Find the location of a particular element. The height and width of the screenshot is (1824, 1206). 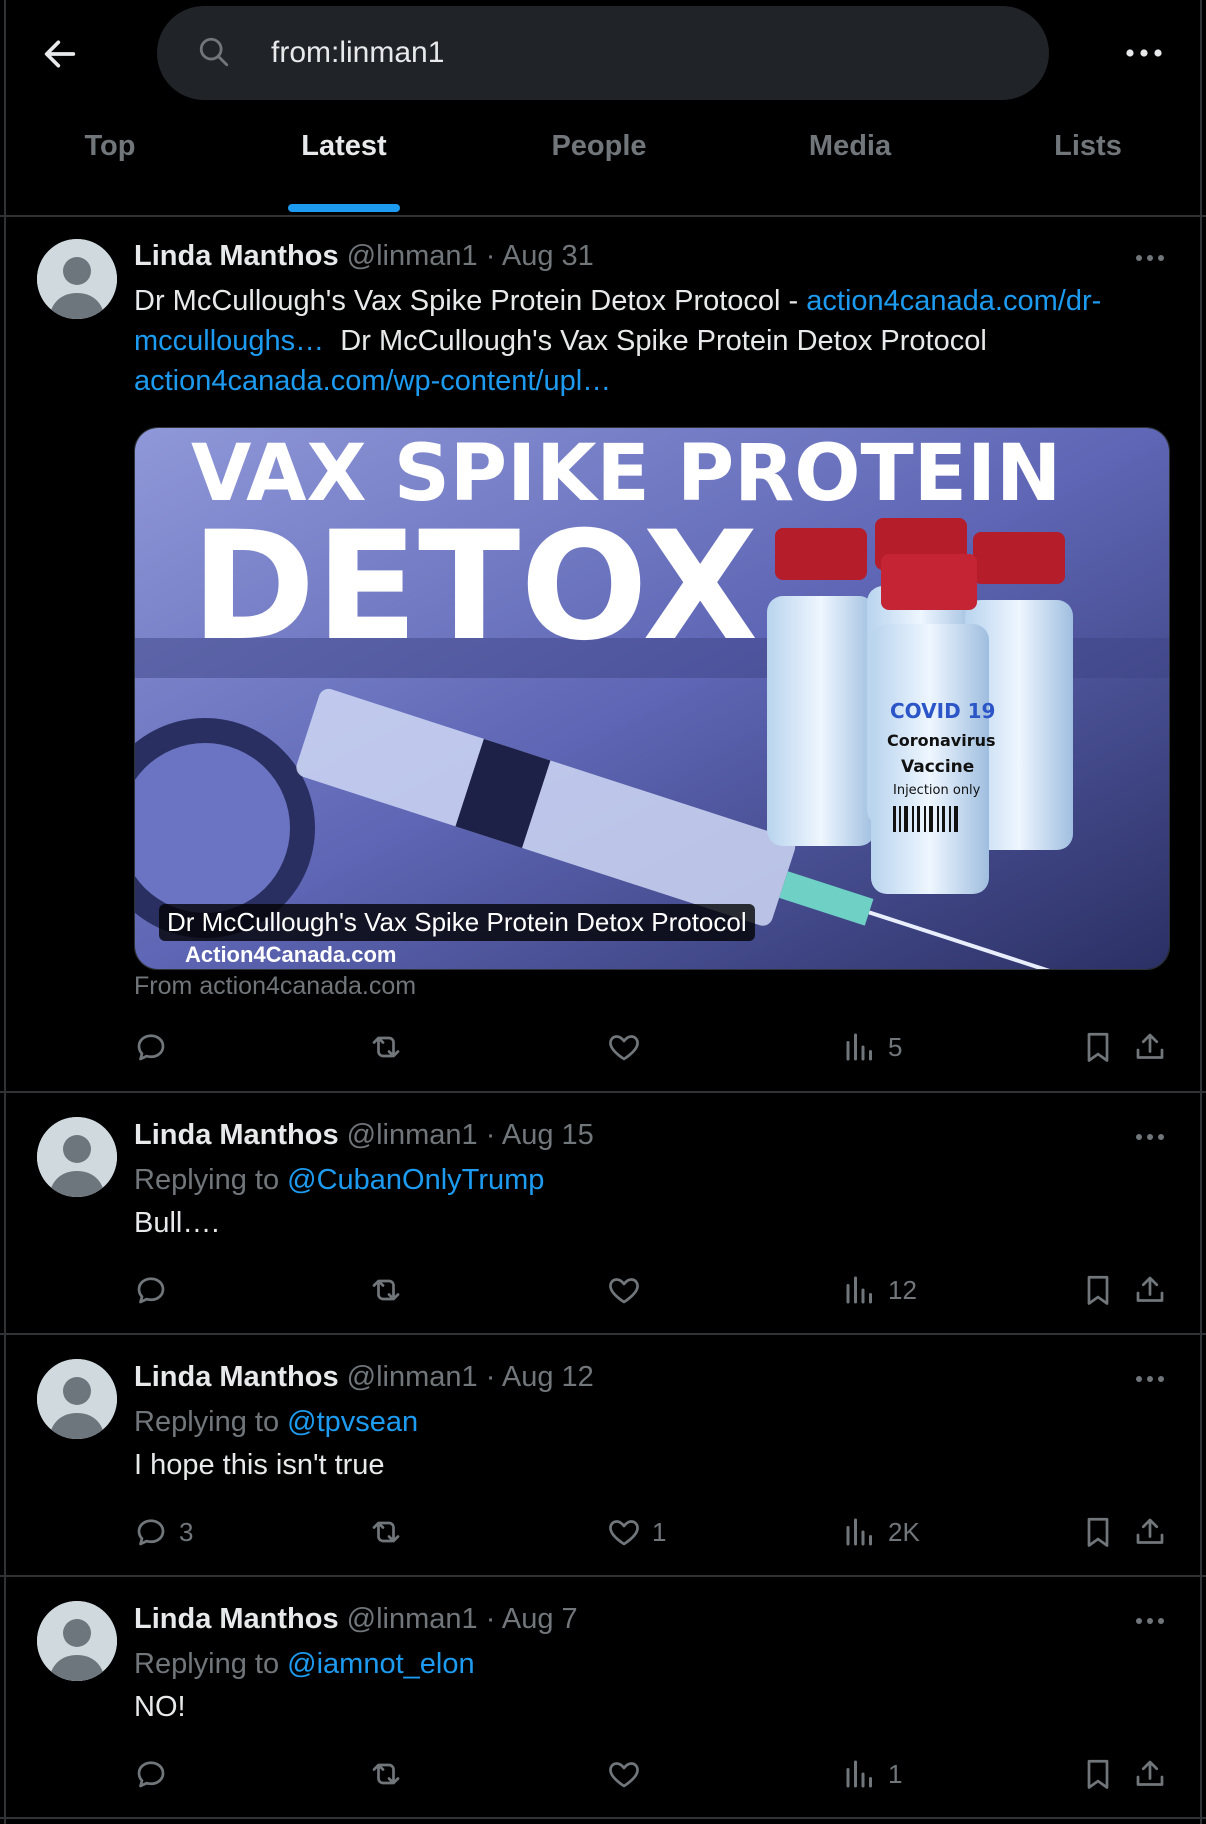

vial-label-4: Injection only is located at coordinates (937, 790).